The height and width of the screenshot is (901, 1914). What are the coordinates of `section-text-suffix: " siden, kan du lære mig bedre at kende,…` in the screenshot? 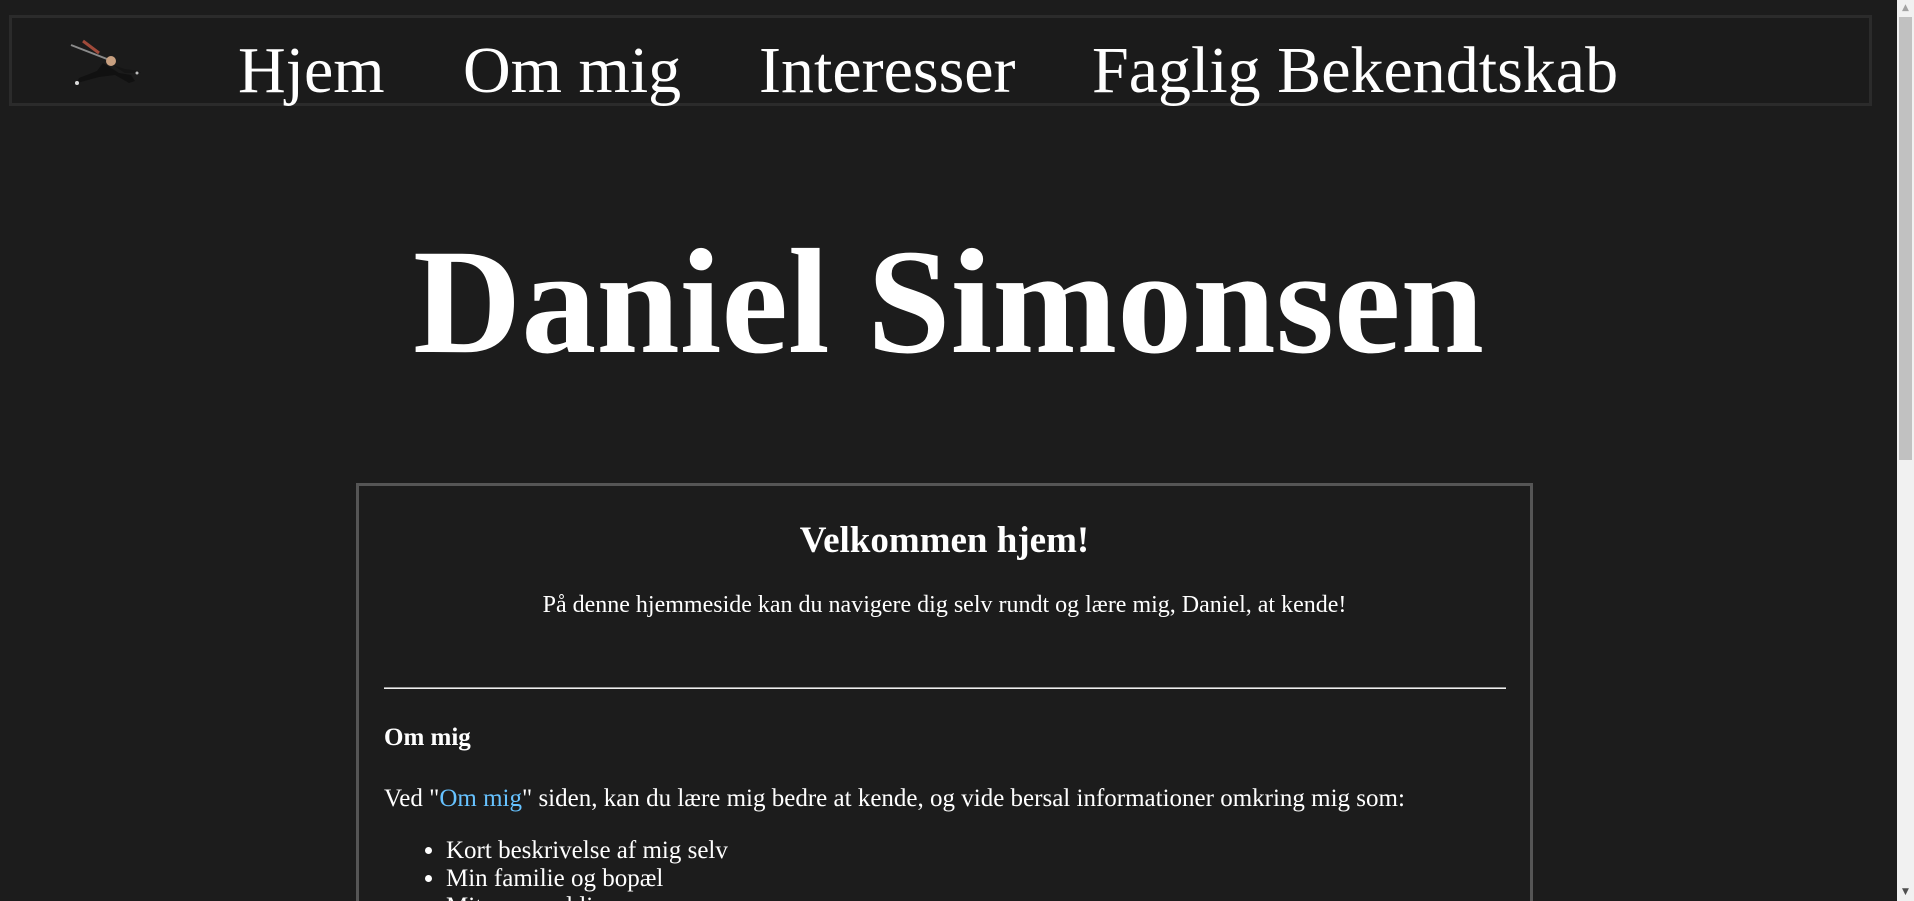 It's located at (963, 798).